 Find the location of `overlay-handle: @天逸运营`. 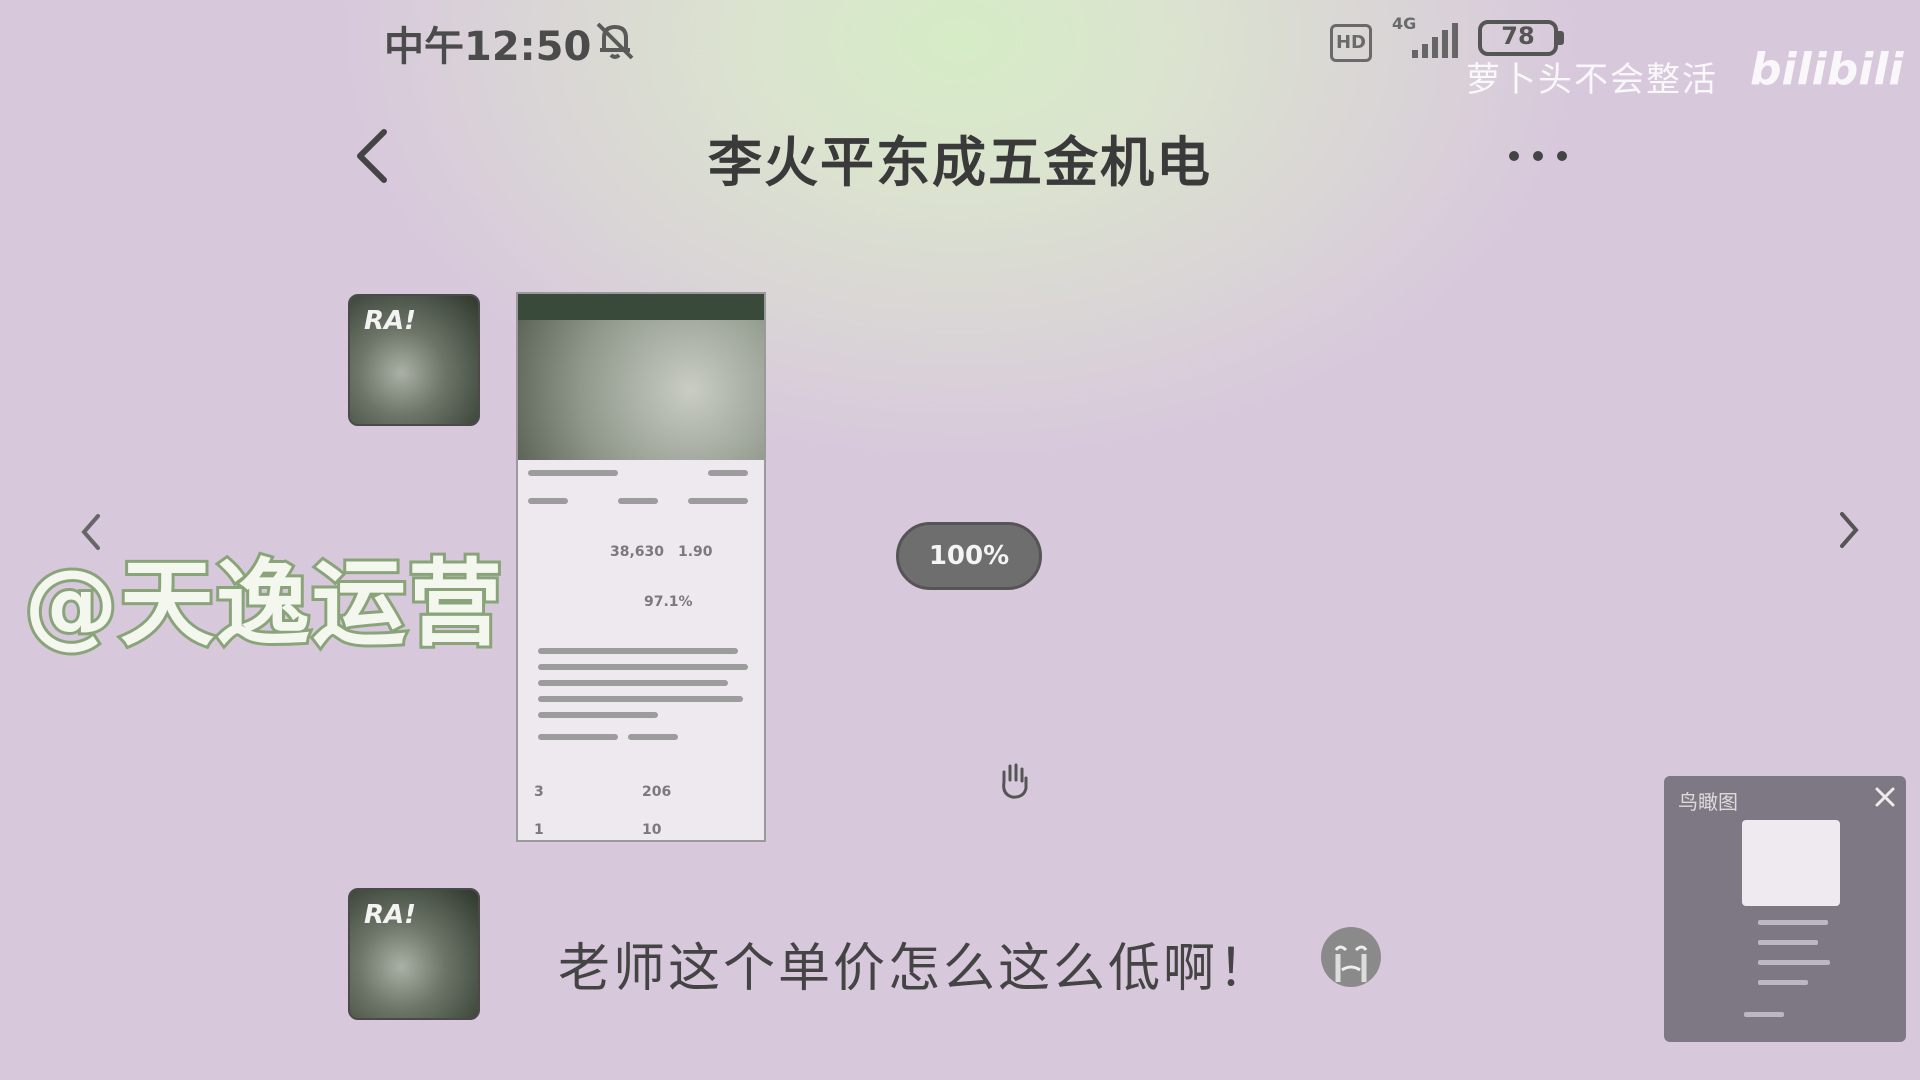

overlay-handle: @天逸运营 is located at coordinates (263, 604).